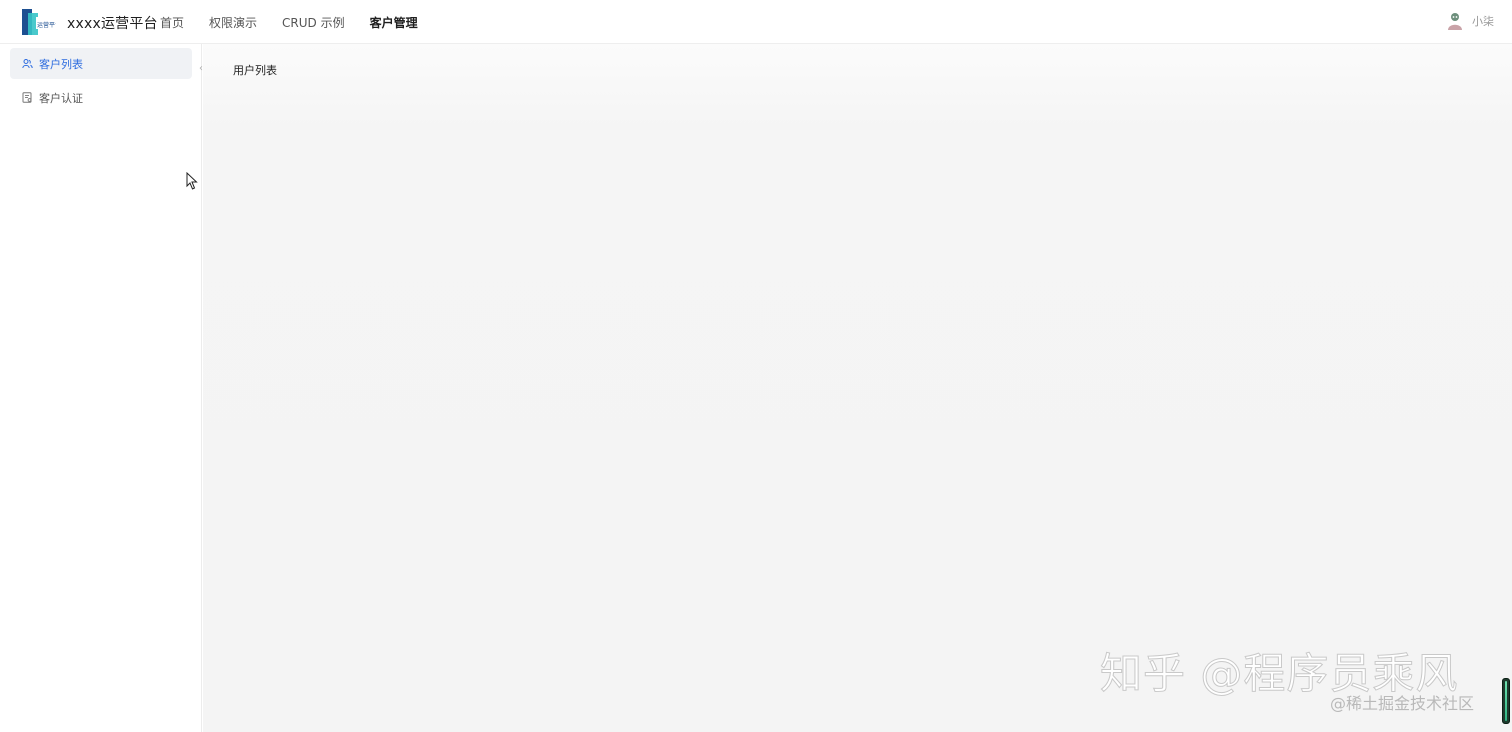 The height and width of the screenshot is (732, 1512). What do you see at coordinates (1402, 703) in the screenshot?
I see `watermark-juejin: @稀土掘金技术社区` at bounding box center [1402, 703].